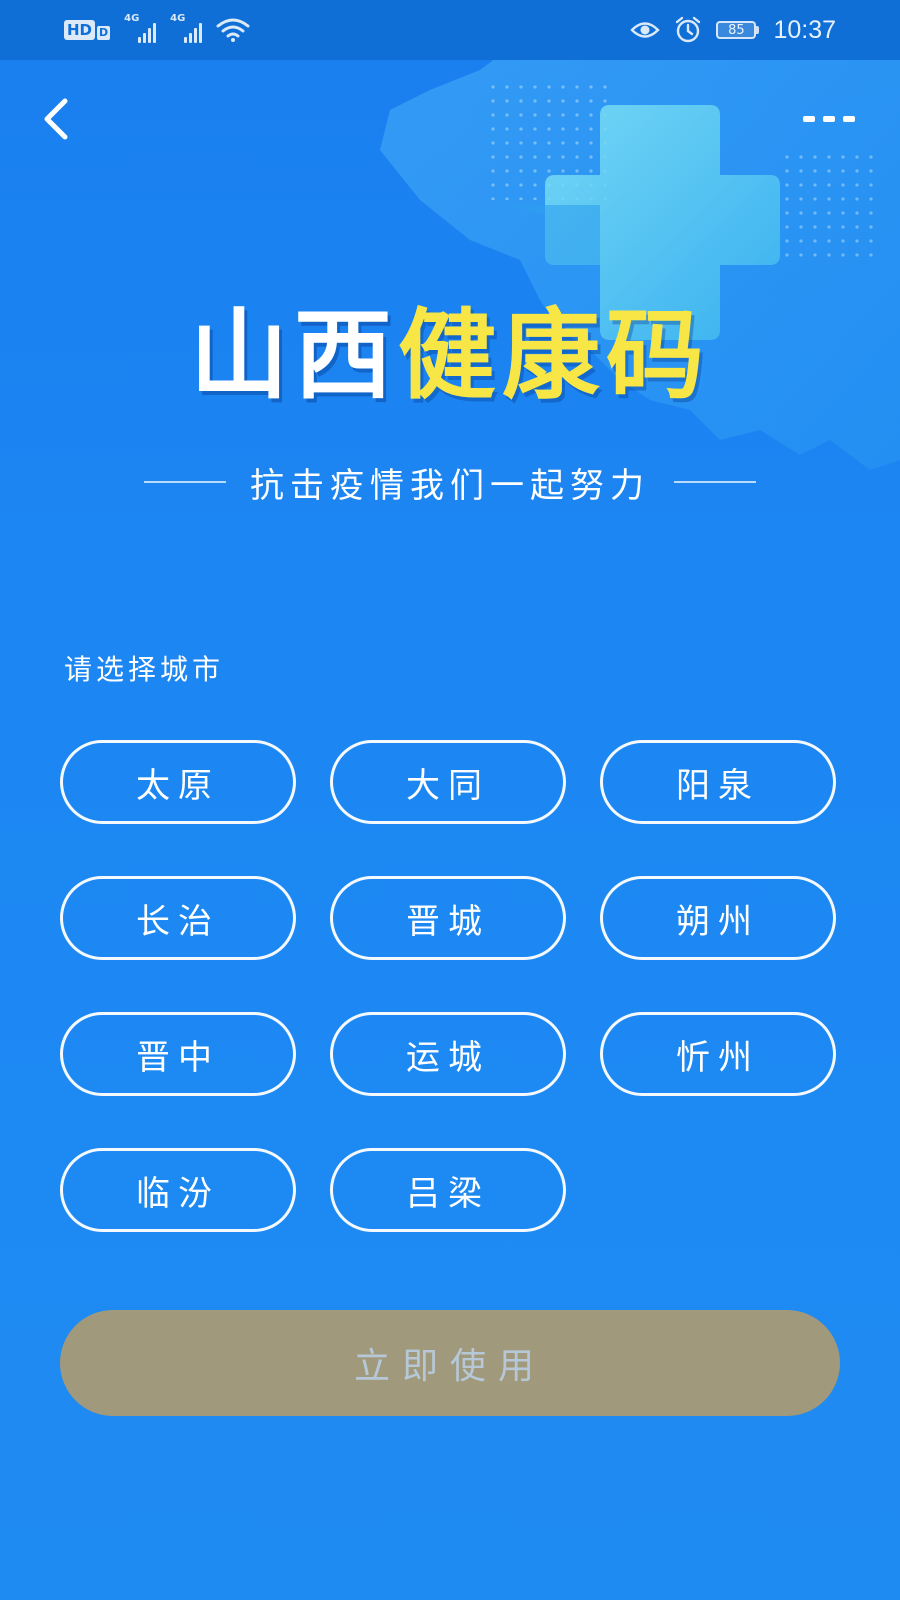 The image size is (900, 1600). Describe the element at coordinates (688, 29) in the screenshot. I see `alarm-icon` at that location.